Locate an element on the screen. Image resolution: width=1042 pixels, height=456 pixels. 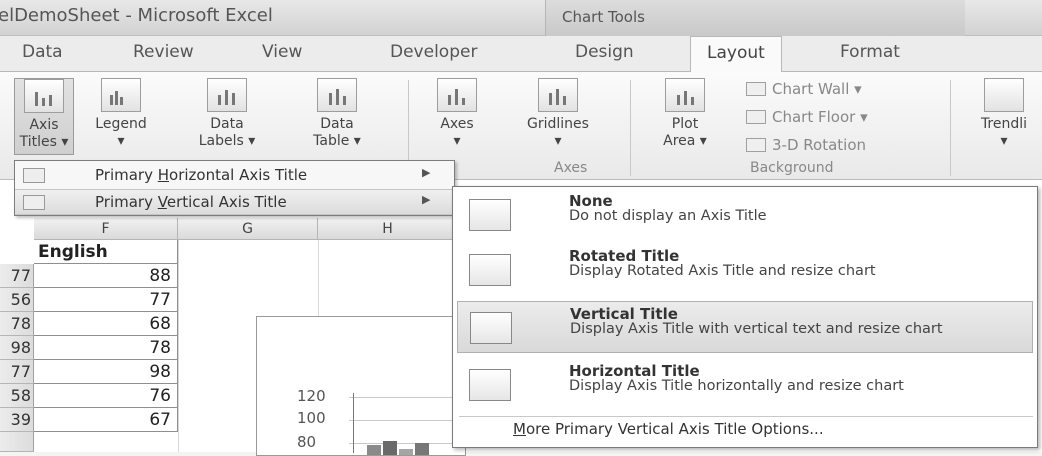
row-value: 58 is located at coordinates (17, 396).